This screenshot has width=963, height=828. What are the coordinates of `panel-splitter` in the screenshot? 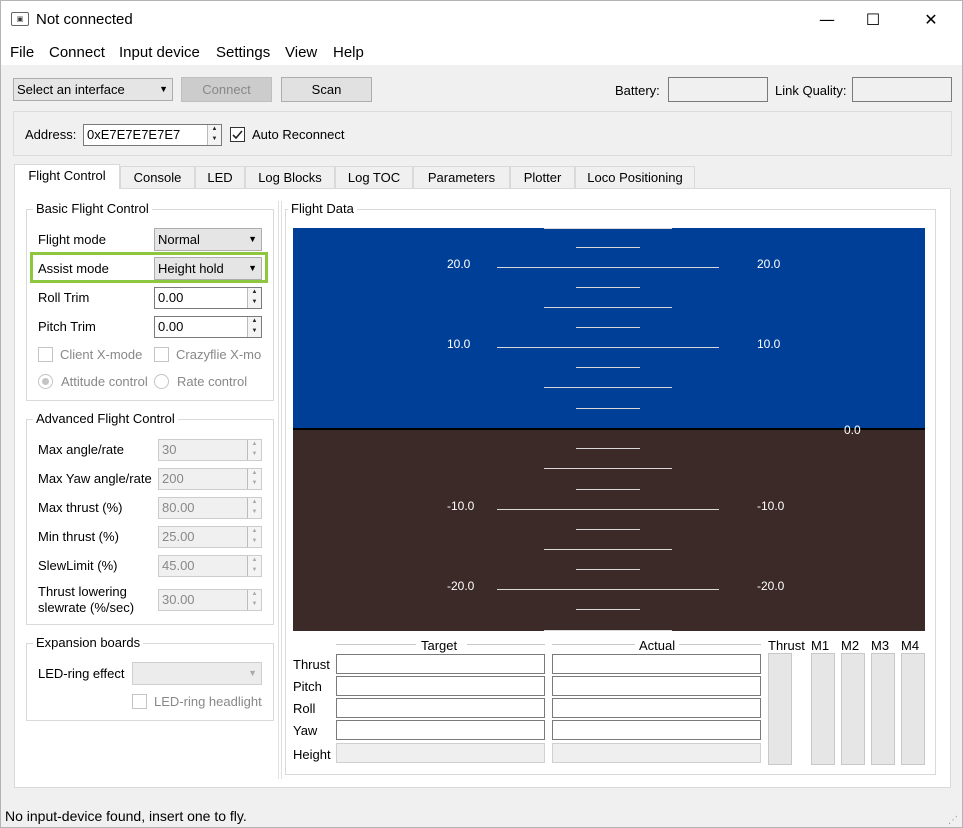 It's located at (280, 490).